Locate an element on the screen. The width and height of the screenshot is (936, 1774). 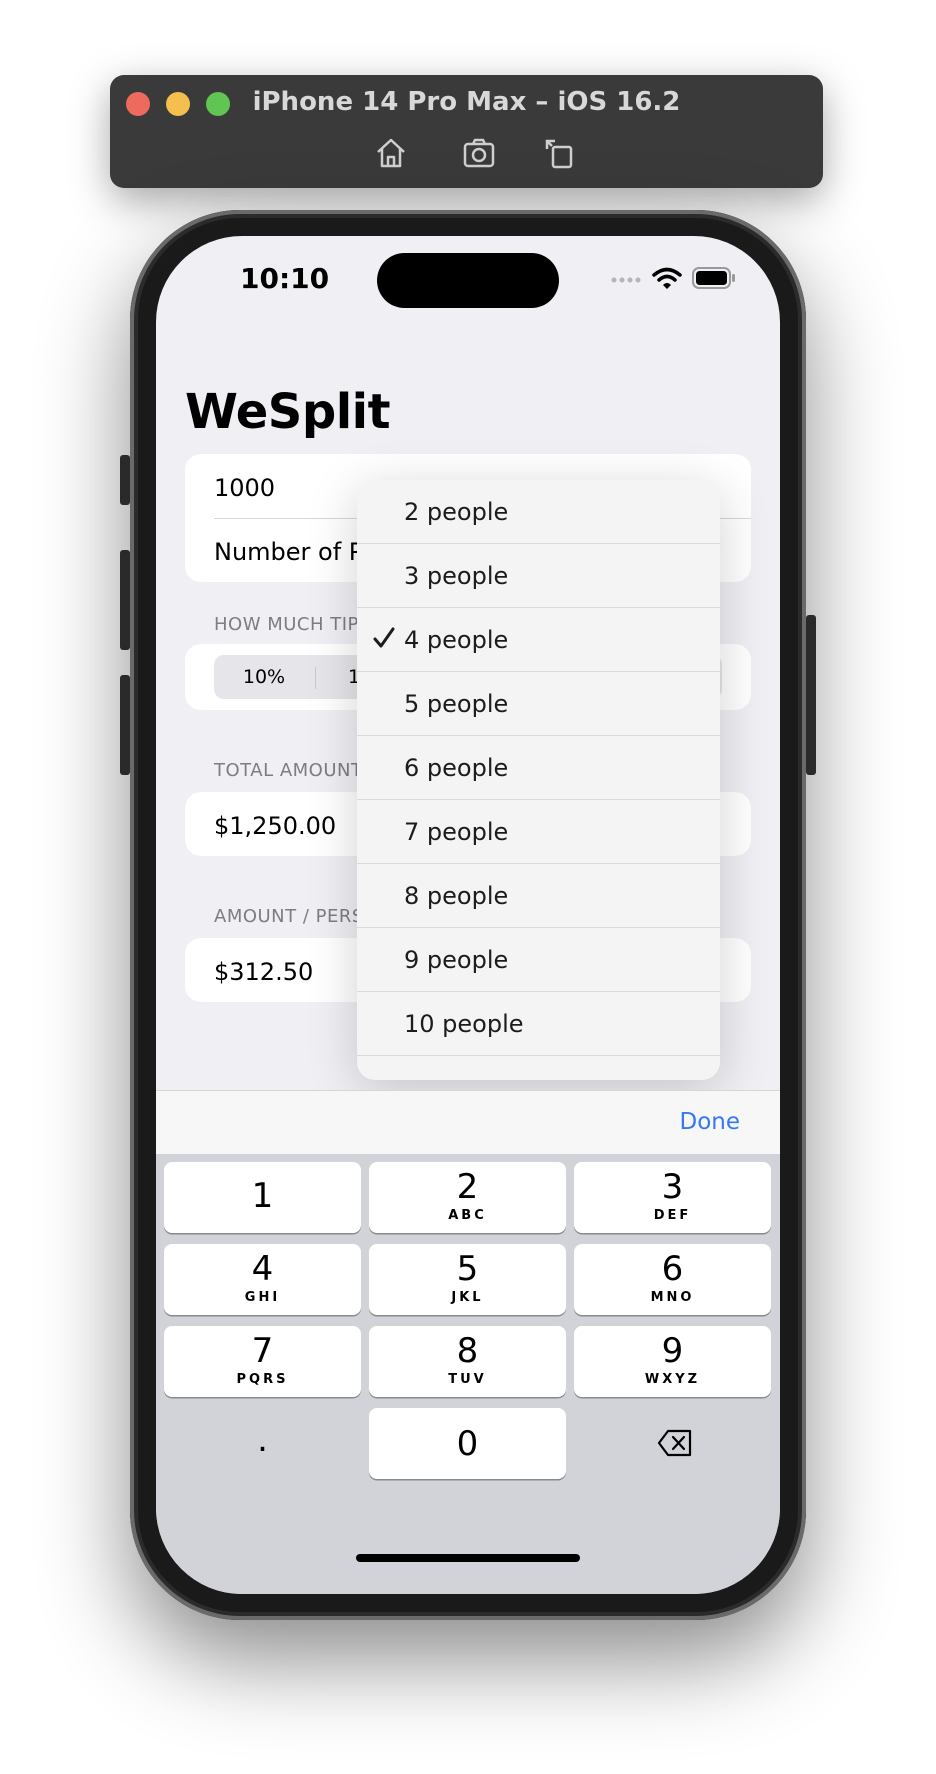
power-button is located at coordinates (811, 695).